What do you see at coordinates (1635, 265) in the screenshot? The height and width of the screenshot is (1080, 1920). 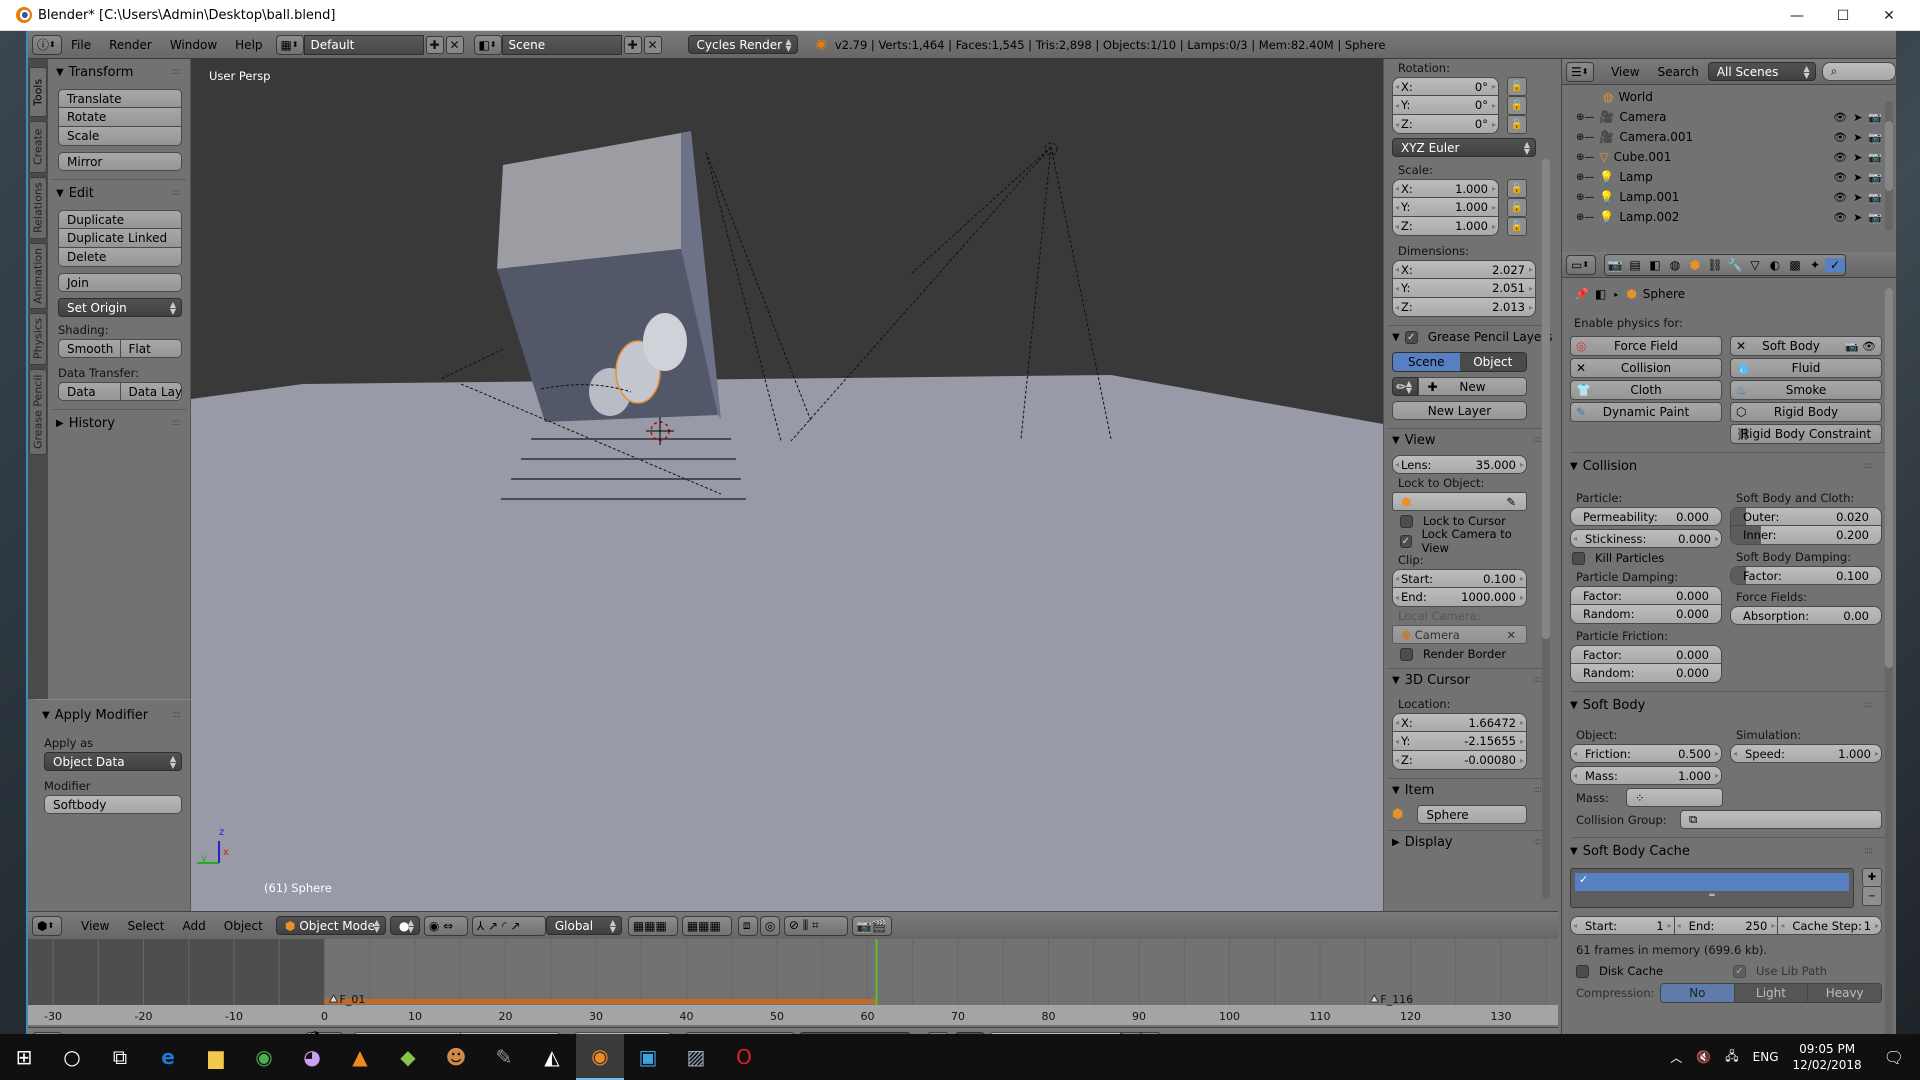 I see `render-layers-tab-icon: ▤` at bounding box center [1635, 265].